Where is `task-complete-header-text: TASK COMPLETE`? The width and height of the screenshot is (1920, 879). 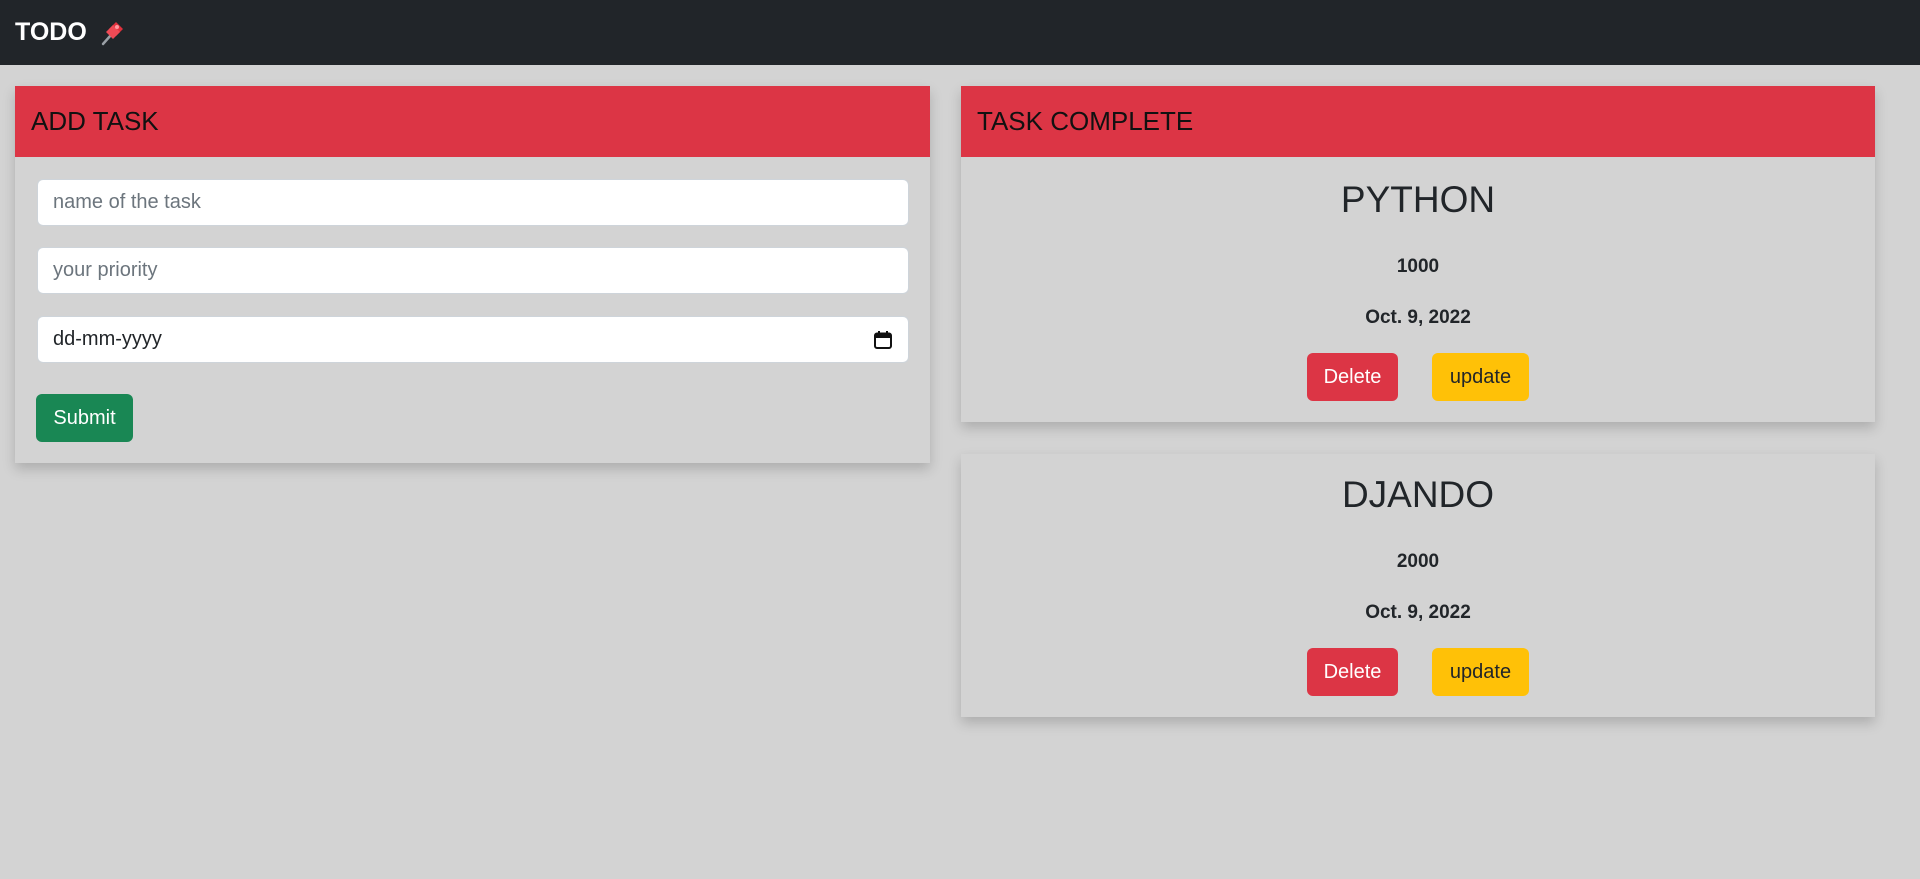
task-complete-header-text: TASK COMPLETE is located at coordinates (1085, 121).